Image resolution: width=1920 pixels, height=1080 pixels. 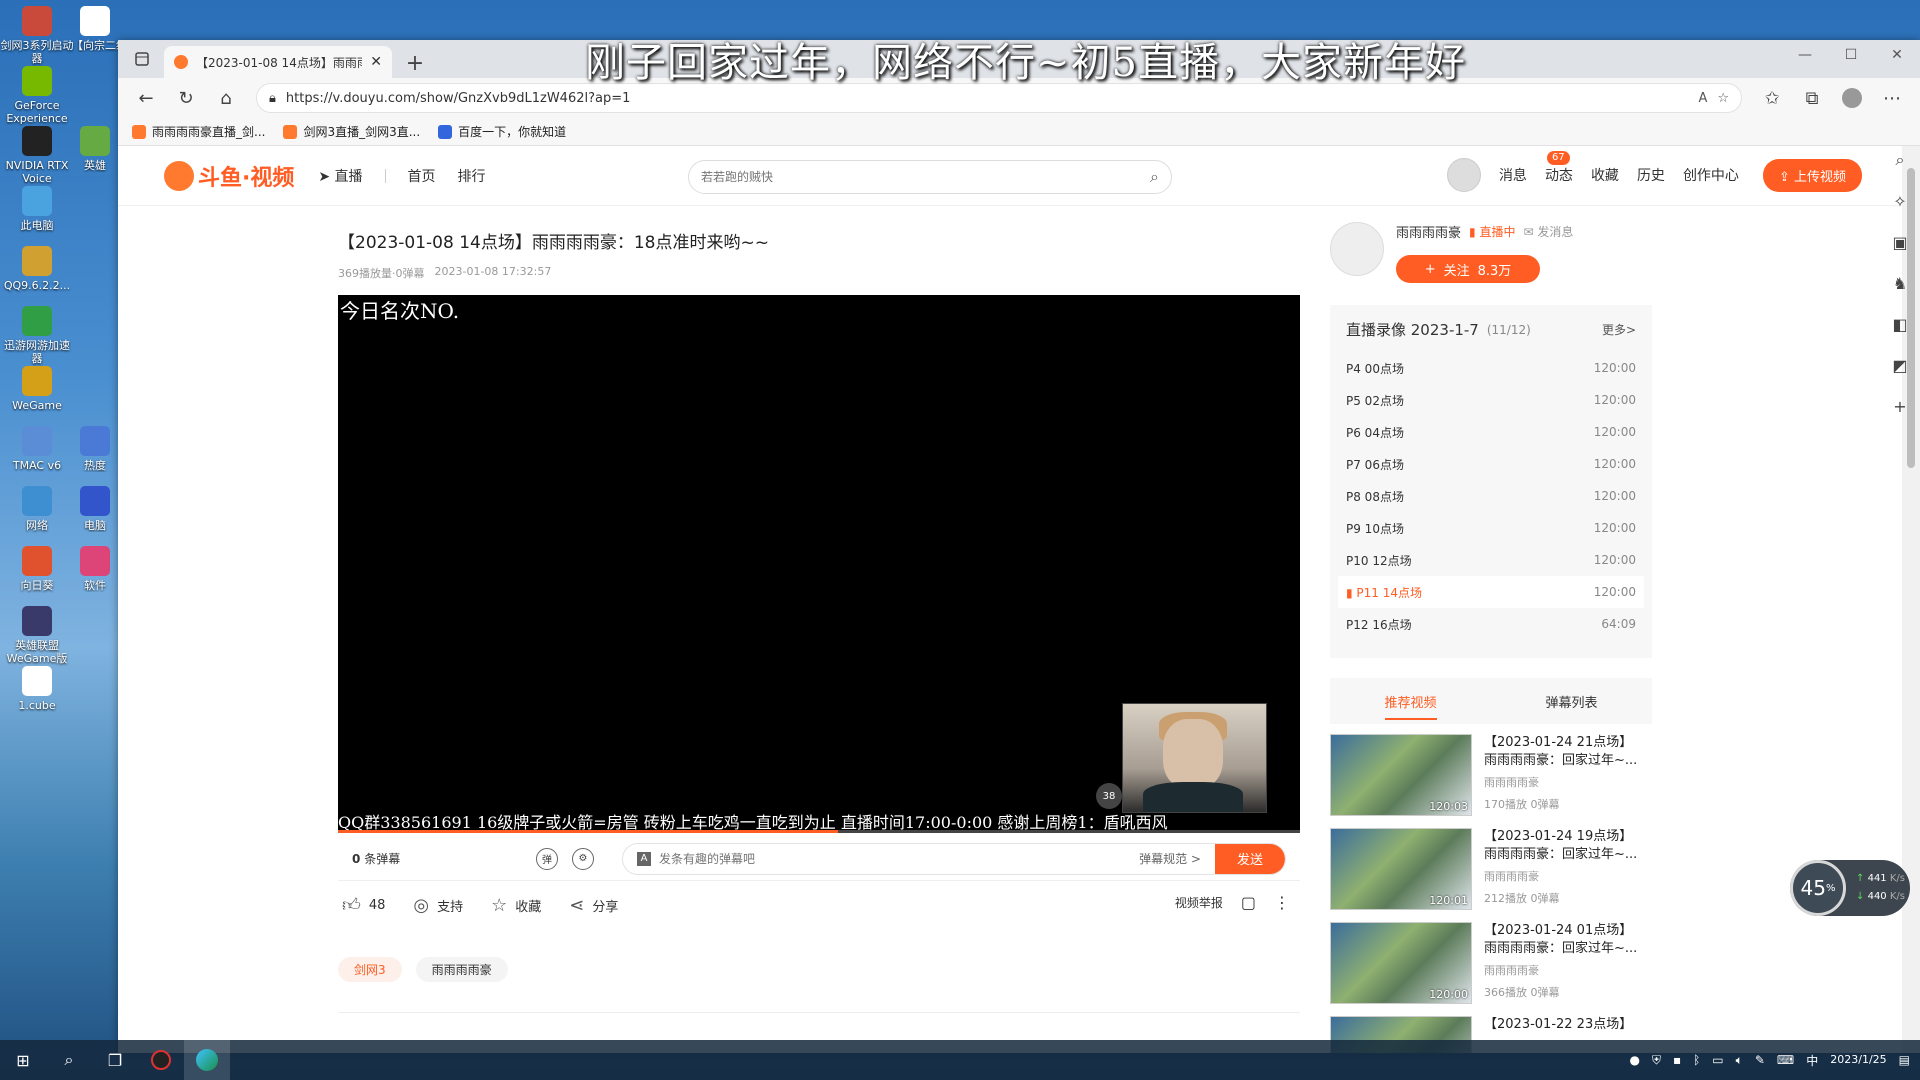 I want to click on nav-favorites: 收藏, so click(x=1605, y=175).